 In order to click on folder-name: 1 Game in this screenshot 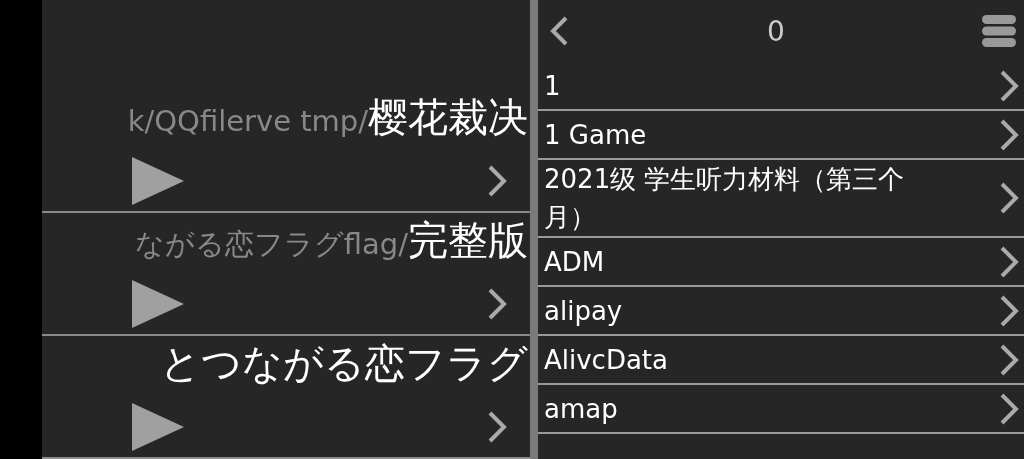, I will do `click(595, 135)`.